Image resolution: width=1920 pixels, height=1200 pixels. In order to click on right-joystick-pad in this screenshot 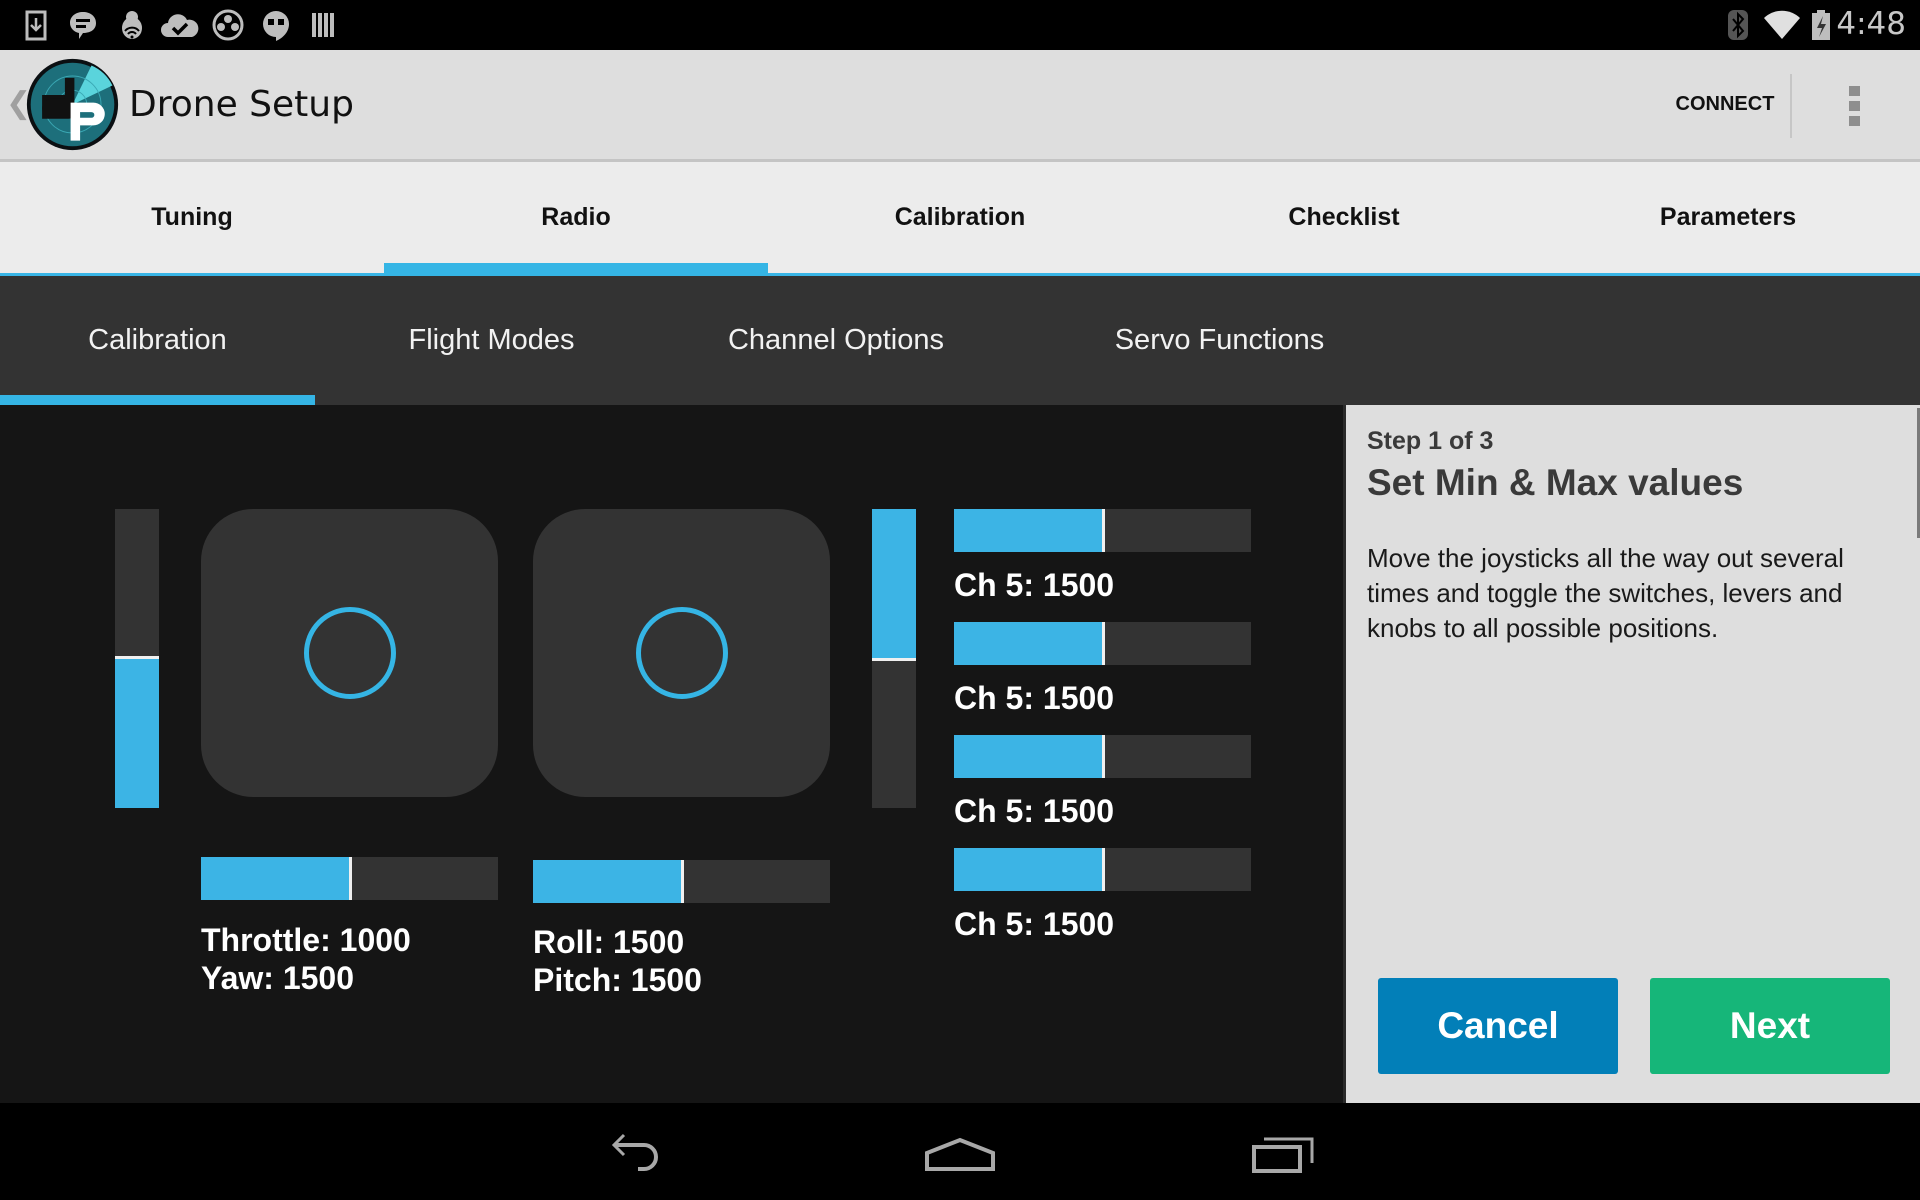, I will do `click(681, 653)`.